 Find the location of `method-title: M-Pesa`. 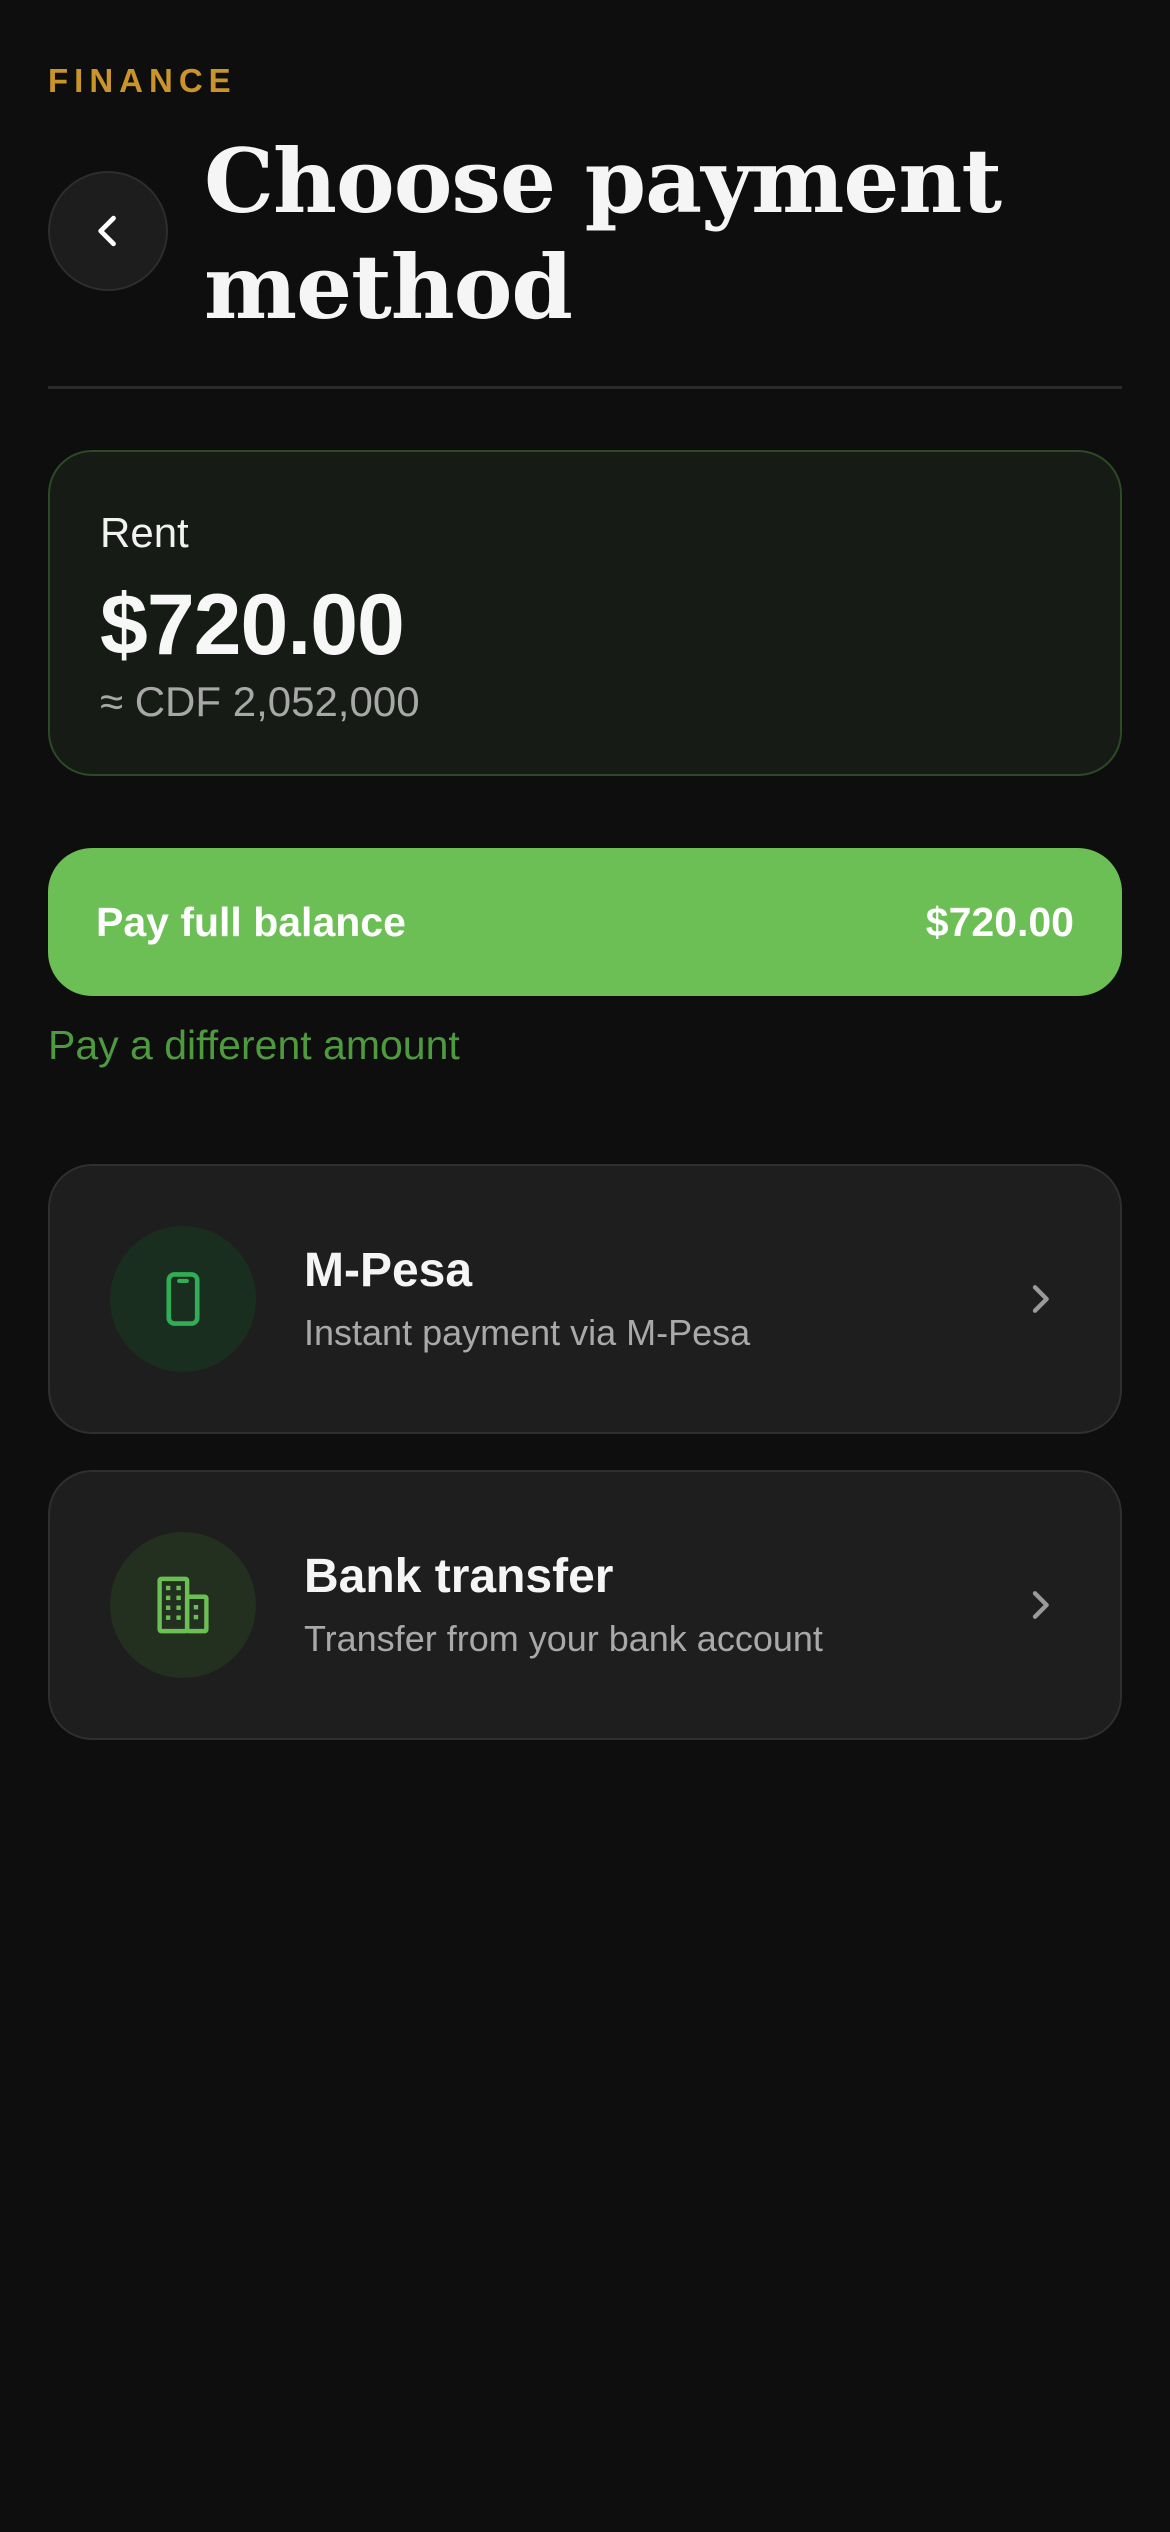

method-title: M-Pesa is located at coordinates (388, 1270).